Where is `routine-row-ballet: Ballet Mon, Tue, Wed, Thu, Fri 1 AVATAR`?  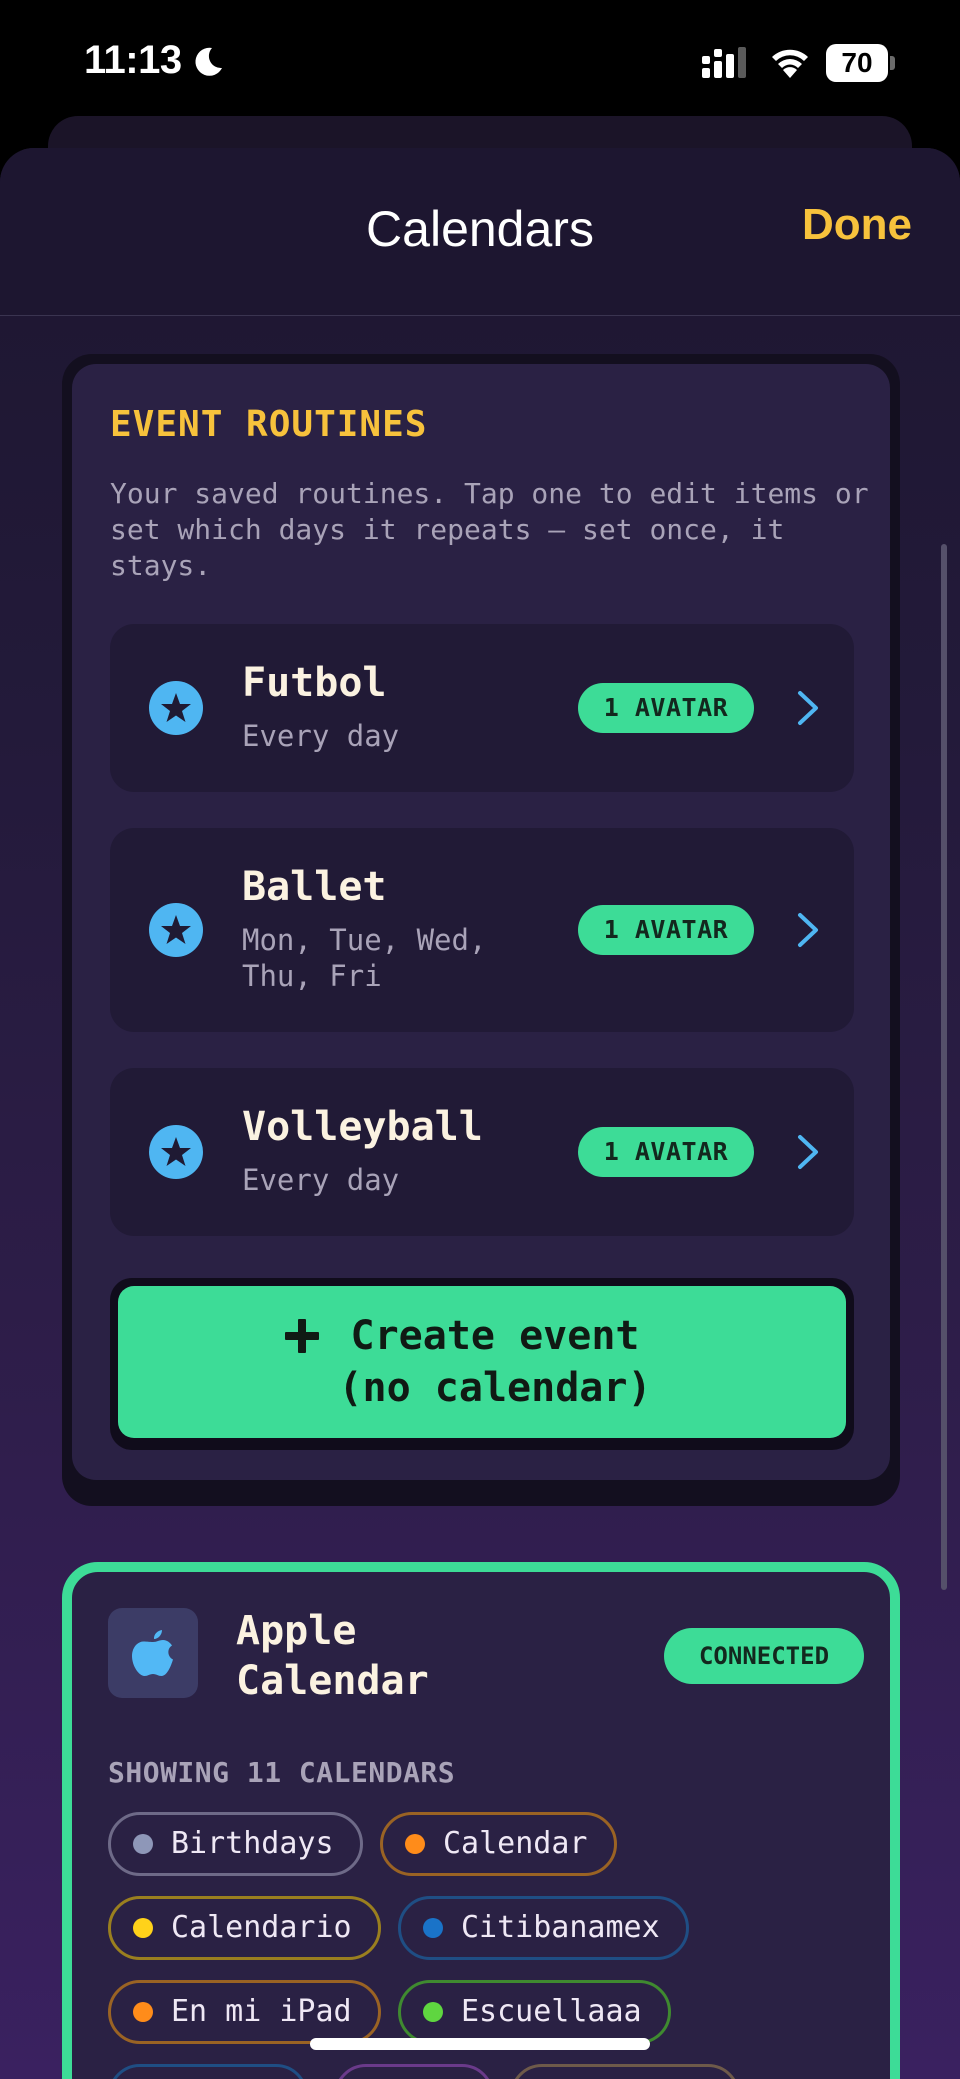 routine-row-ballet: Ballet Mon, Tue, Wed, Thu, Fri 1 AVATAR is located at coordinates (482, 930).